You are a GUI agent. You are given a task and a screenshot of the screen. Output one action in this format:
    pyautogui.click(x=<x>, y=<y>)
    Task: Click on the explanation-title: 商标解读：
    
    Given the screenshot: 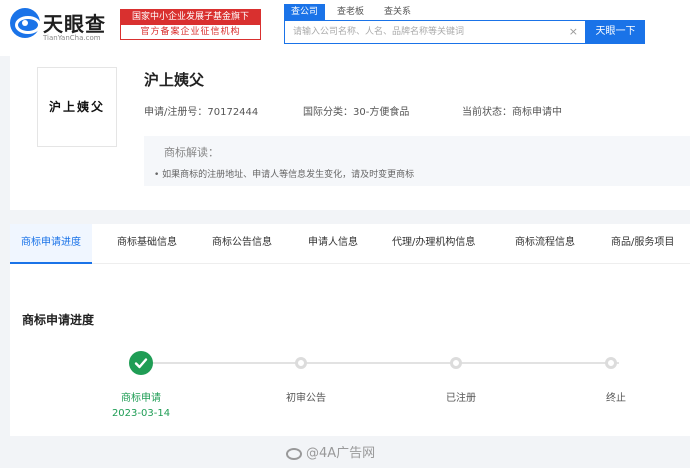 What is the action you would take?
    pyautogui.click(x=191, y=152)
    